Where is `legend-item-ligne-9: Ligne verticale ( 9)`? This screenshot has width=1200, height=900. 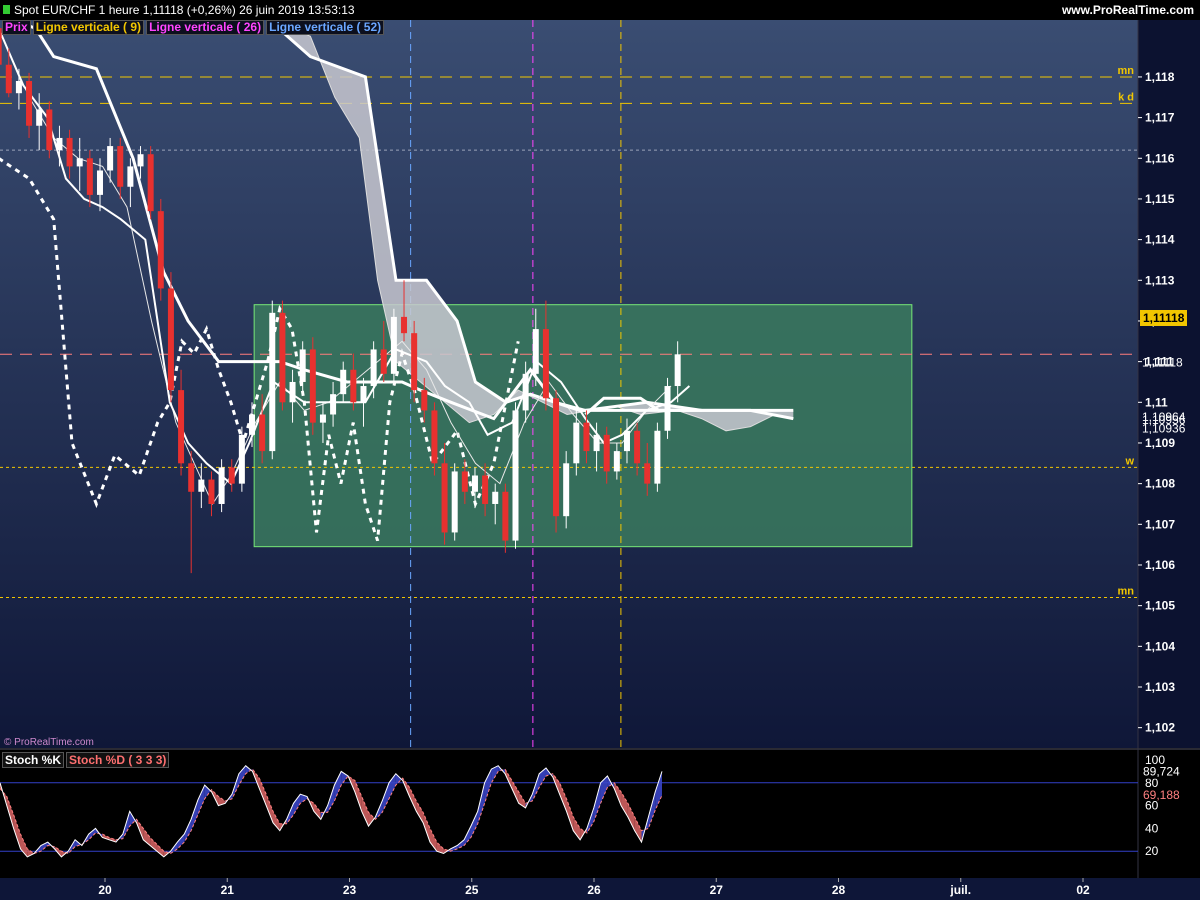
legend-item-ligne-9: Ligne verticale ( 9) is located at coordinates (88, 27).